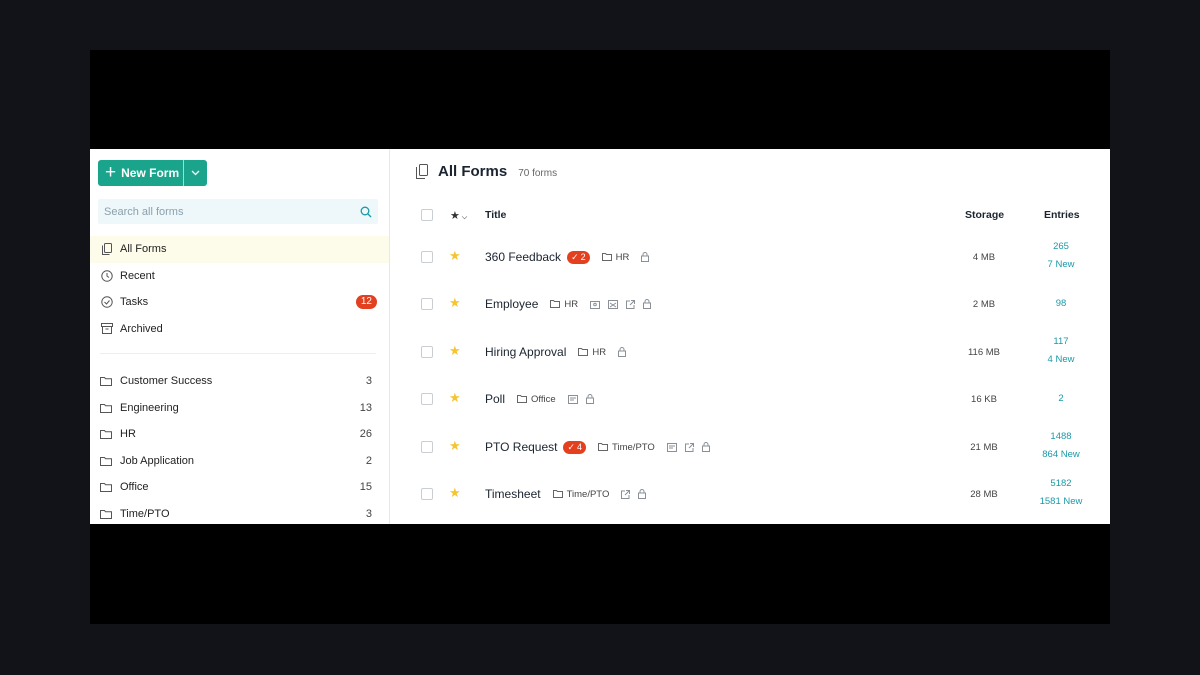 The height and width of the screenshot is (675, 1200). What do you see at coordinates (513, 494) in the screenshot?
I see `form-title: Timesheet` at bounding box center [513, 494].